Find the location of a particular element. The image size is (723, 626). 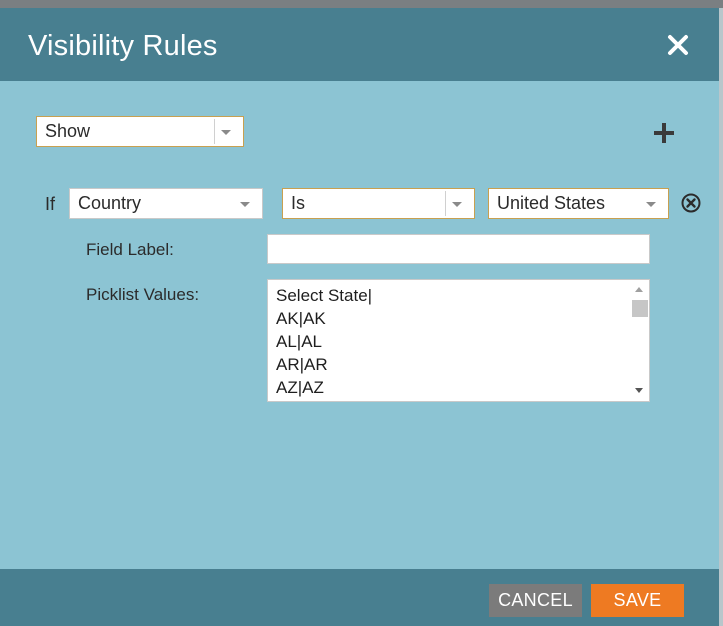

field-label-input is located at coordinates (458, 249).